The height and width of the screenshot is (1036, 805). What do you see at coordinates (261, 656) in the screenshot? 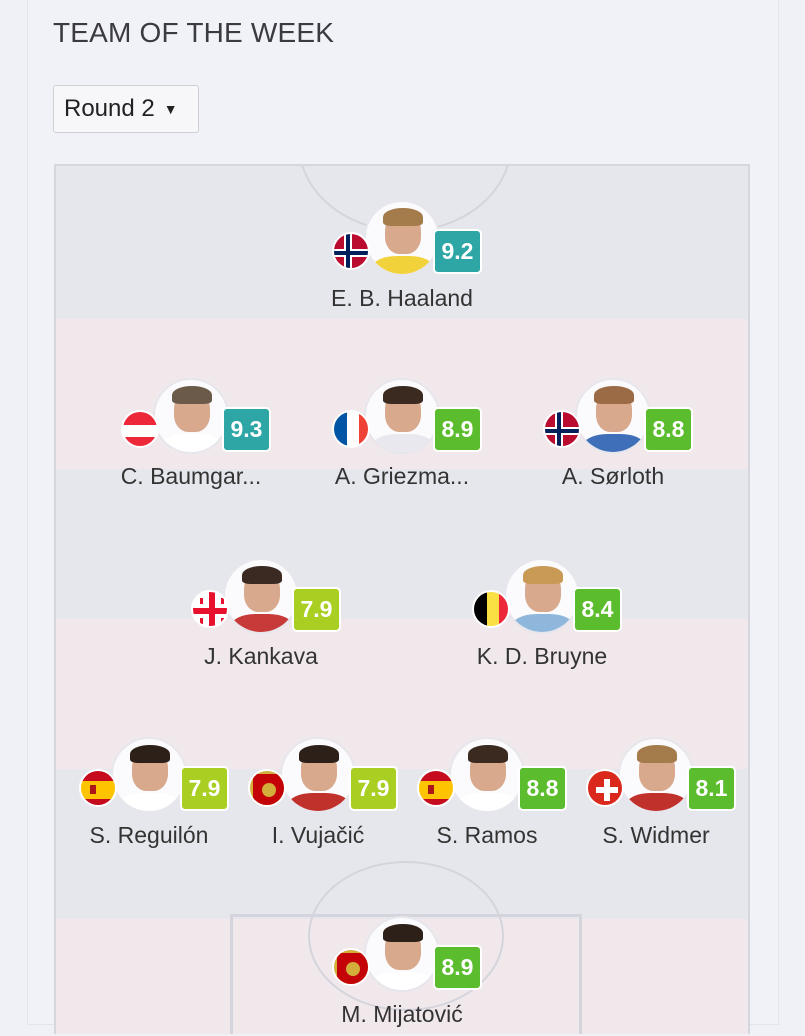
I see `player-name: J. Kankava` at bounding box center [261, 656].